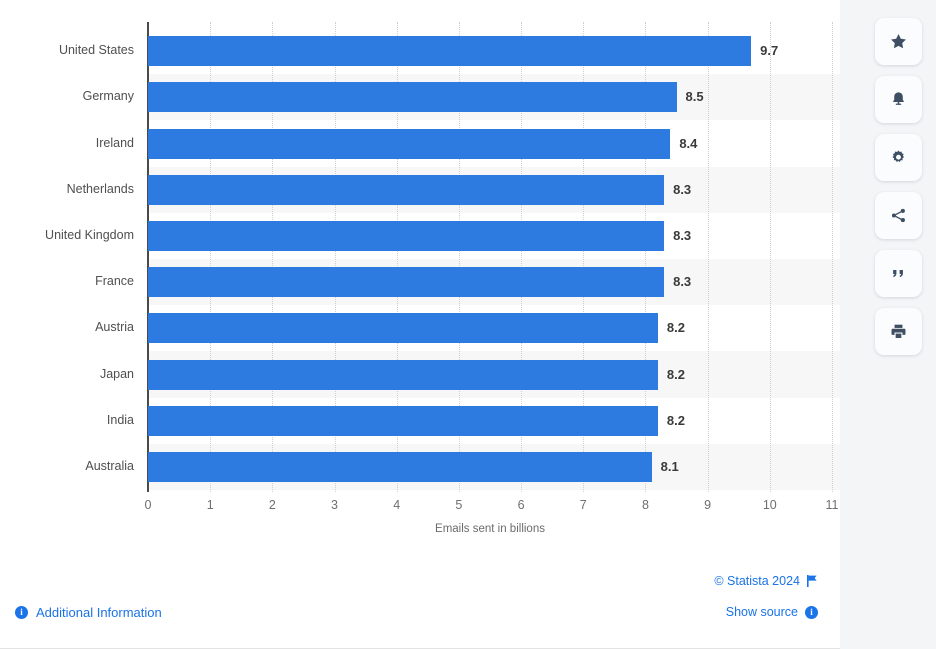 This screenshot has height=649, width=936. Describe the element at coordinates (669, 466) in the screenshot. I see `bar-value-label: 8.1` at that location.